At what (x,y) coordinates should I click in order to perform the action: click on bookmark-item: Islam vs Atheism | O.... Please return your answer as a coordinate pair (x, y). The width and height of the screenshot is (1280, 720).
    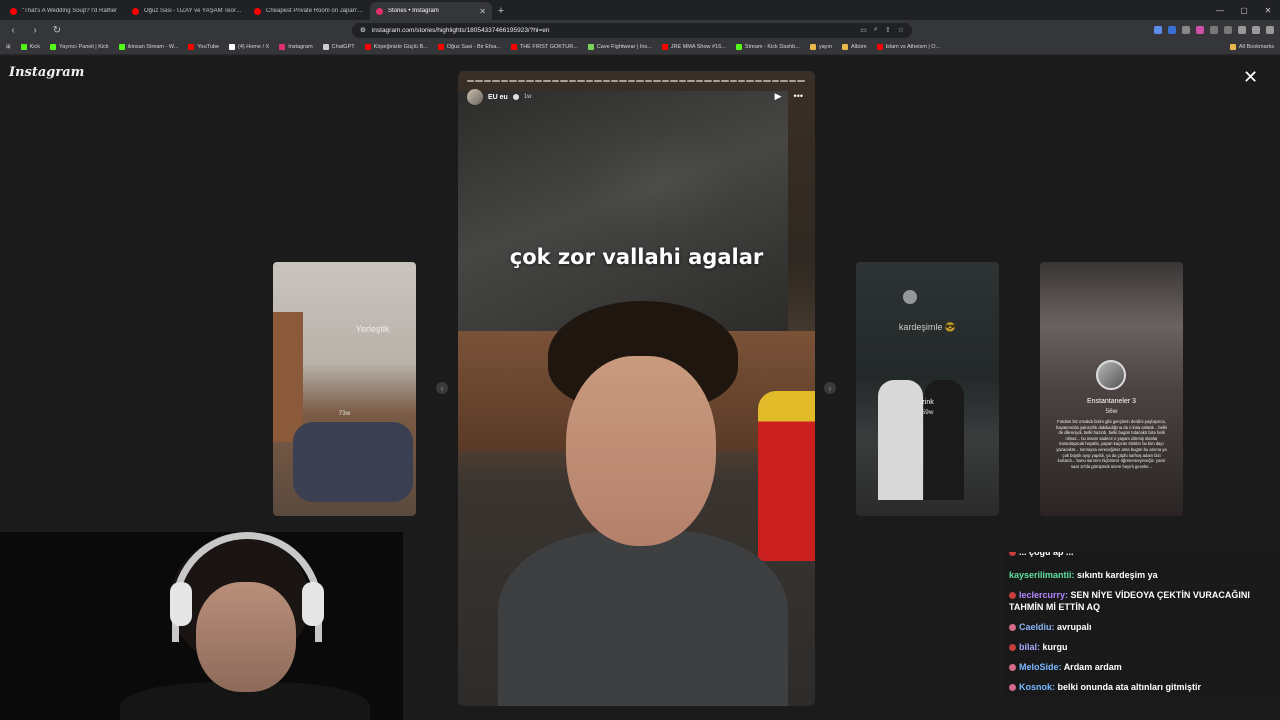
    Looking at the image, I should click on (908, 47).